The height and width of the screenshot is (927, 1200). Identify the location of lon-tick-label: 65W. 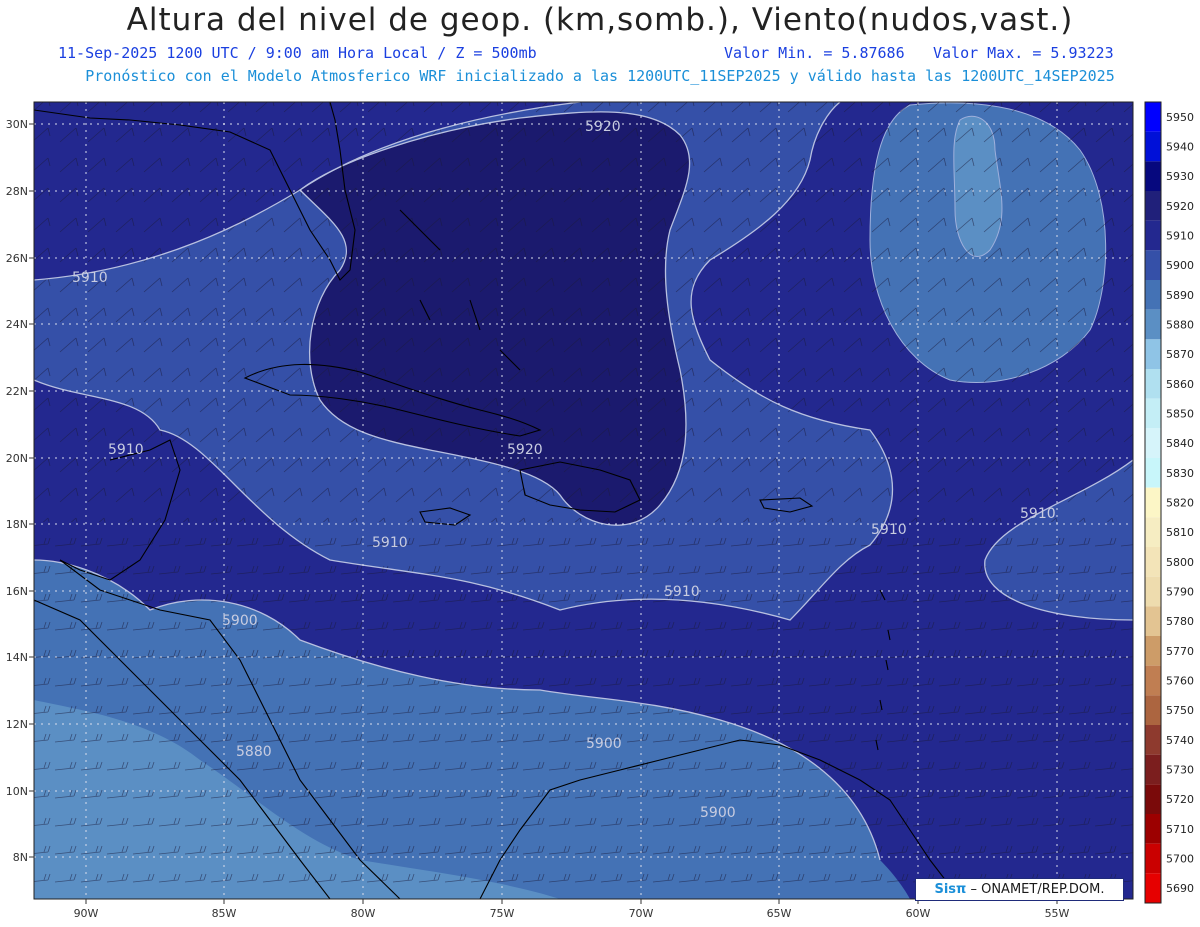
(779, 913).